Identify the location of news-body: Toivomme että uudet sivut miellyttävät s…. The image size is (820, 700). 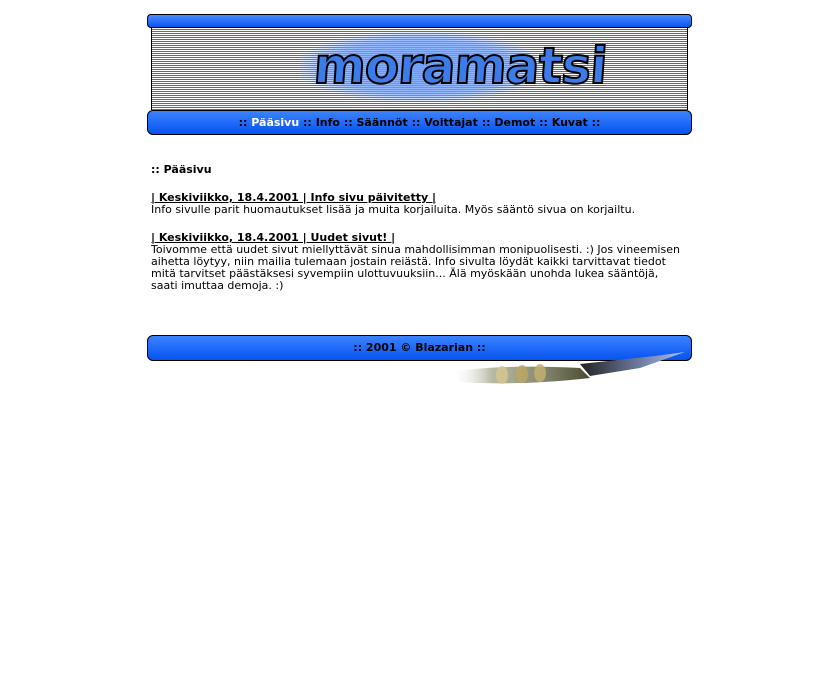
(415, 267).